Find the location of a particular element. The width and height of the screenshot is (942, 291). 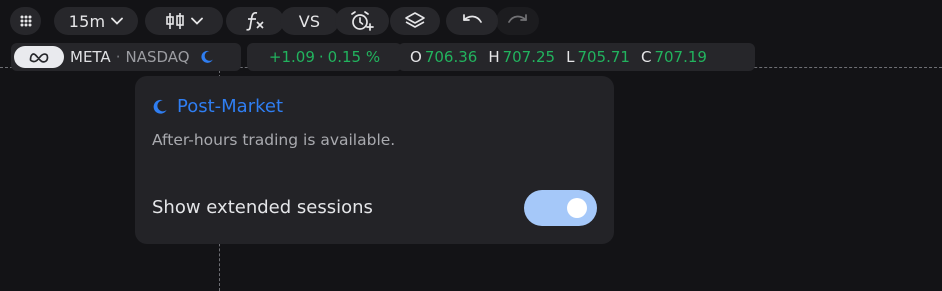

symbol-chip: META · NASDAQ is located at coordinates (126, 57).